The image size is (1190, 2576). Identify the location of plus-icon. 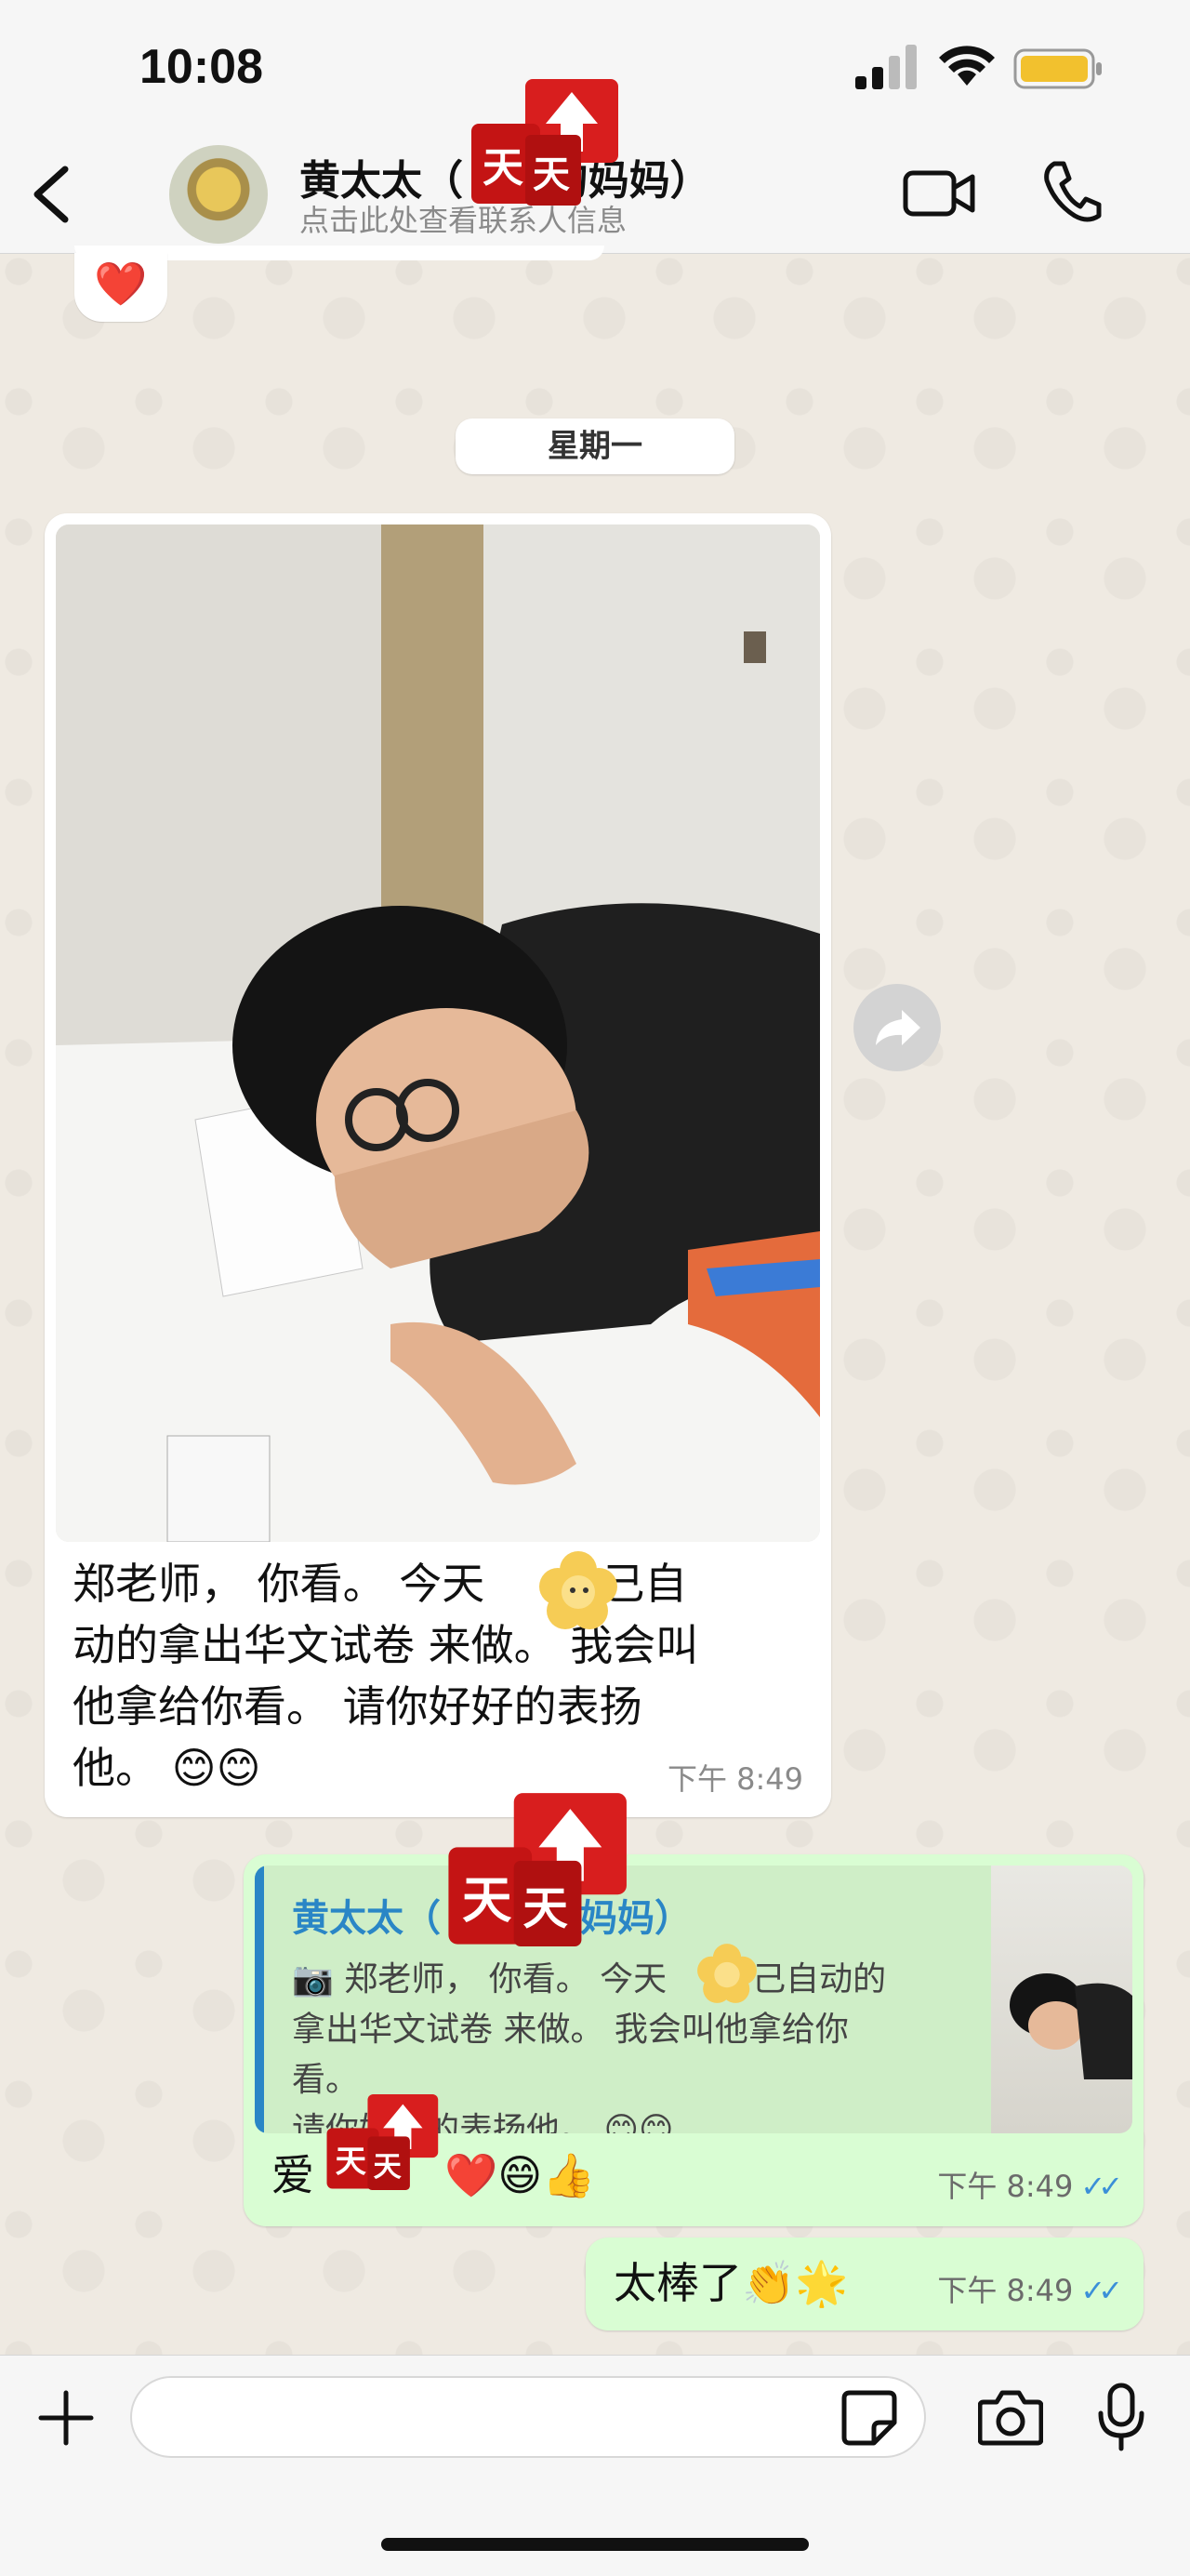
(66, 2418).